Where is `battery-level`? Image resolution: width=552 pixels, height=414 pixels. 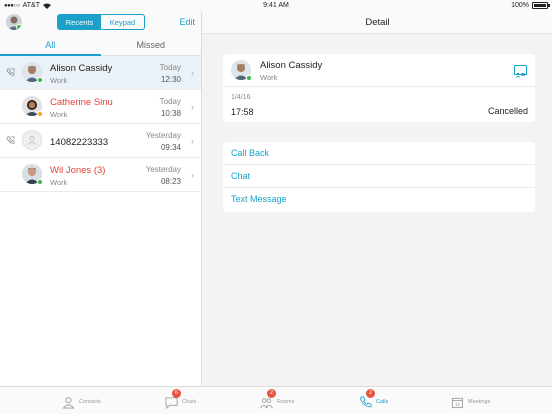 battery-level is located at coordinates (540, 5).